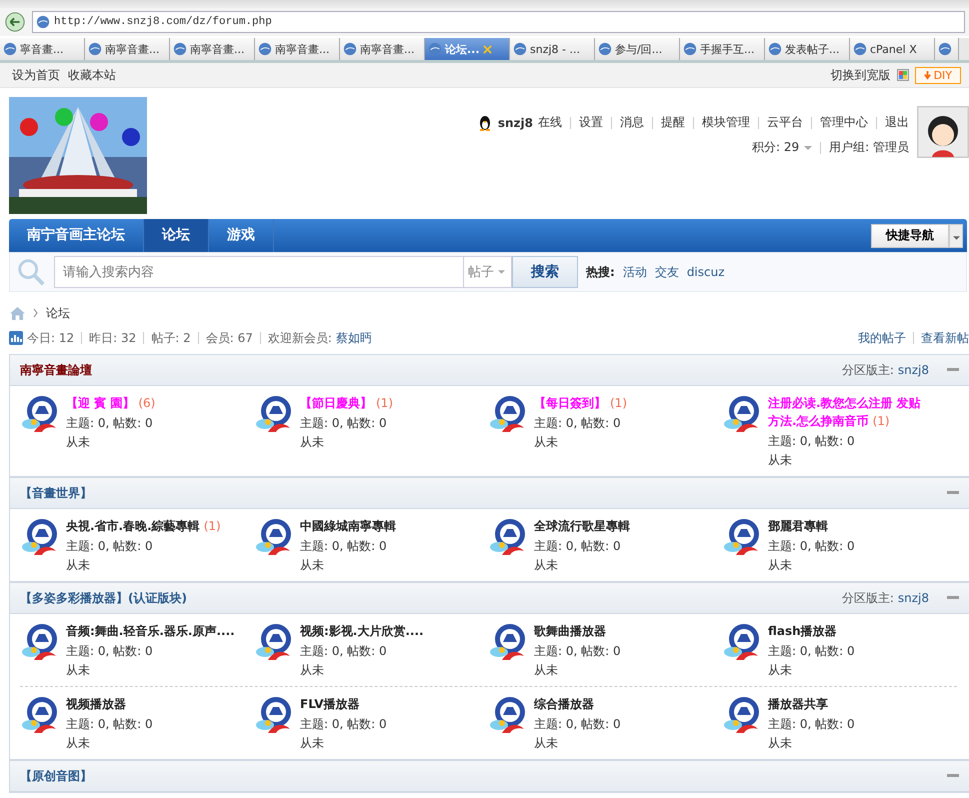  I want to click on stat-text: 昨日: 32, so click(112, 338).